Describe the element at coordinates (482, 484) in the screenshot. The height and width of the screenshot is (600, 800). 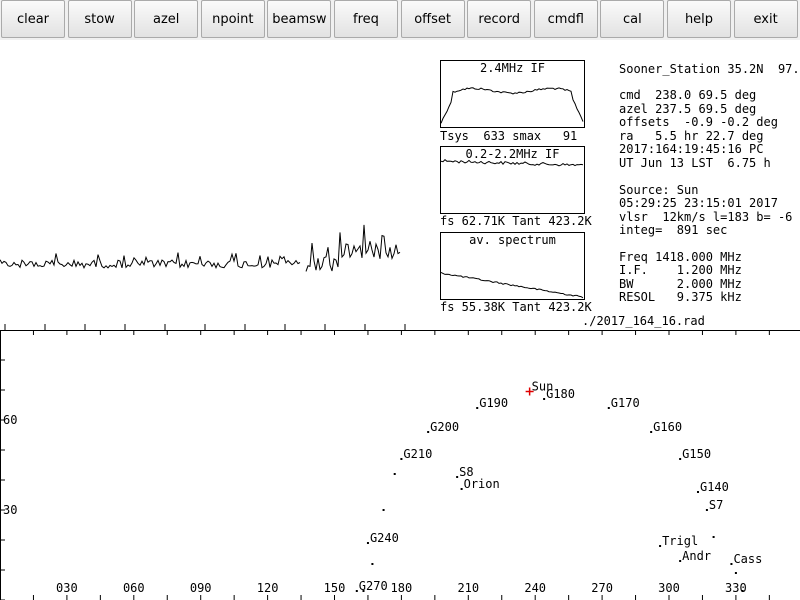
I see `object-label: Orion` at that location.